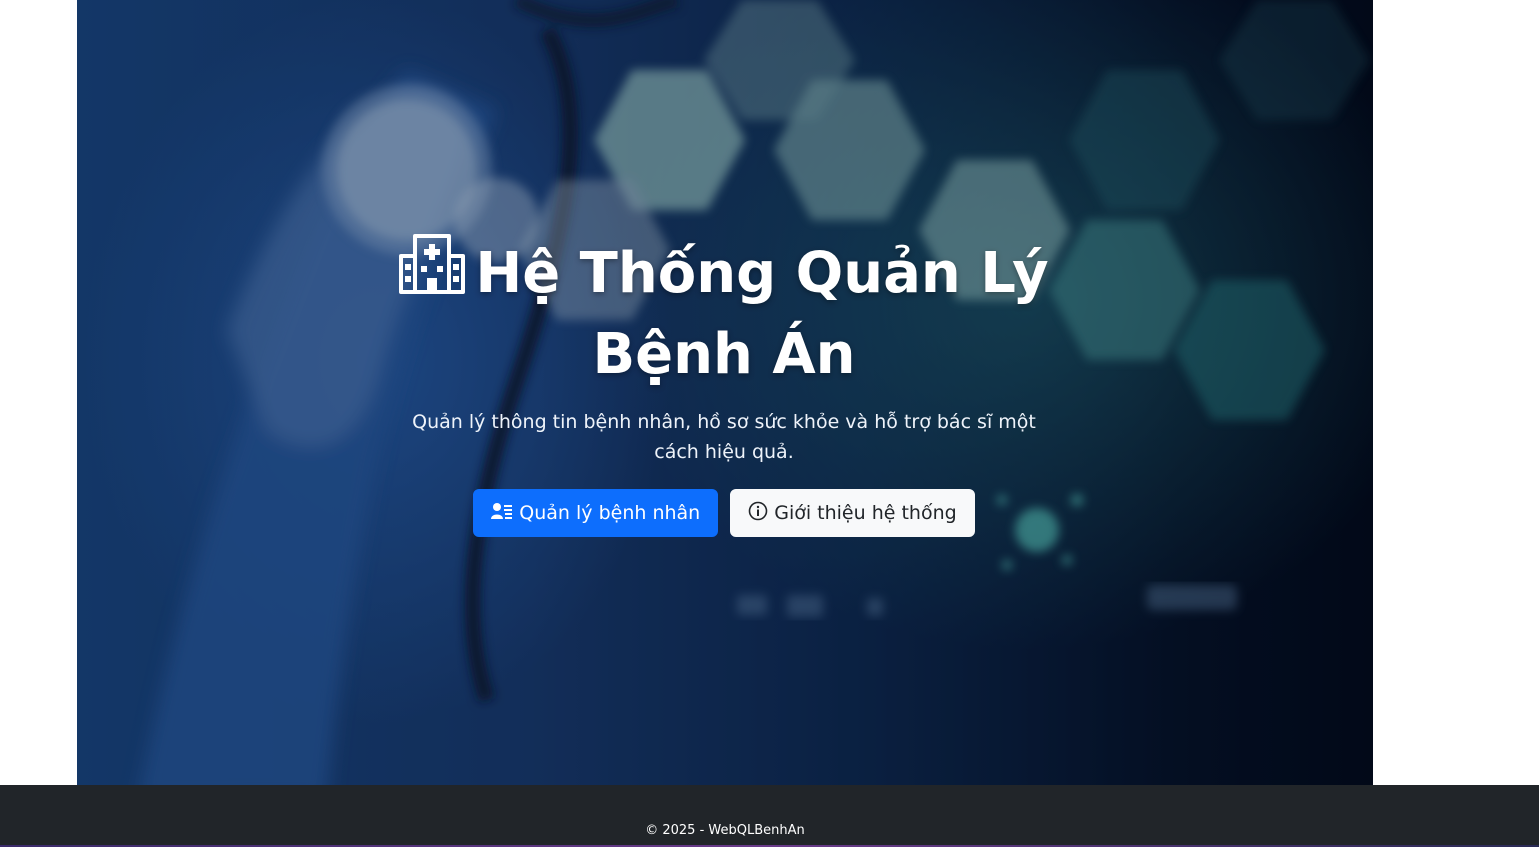 This screenshot has width=1539, height=847. I want to click on hero-title: Hệ Thống Quản Lý Bệnh Án, so click(724, 312).